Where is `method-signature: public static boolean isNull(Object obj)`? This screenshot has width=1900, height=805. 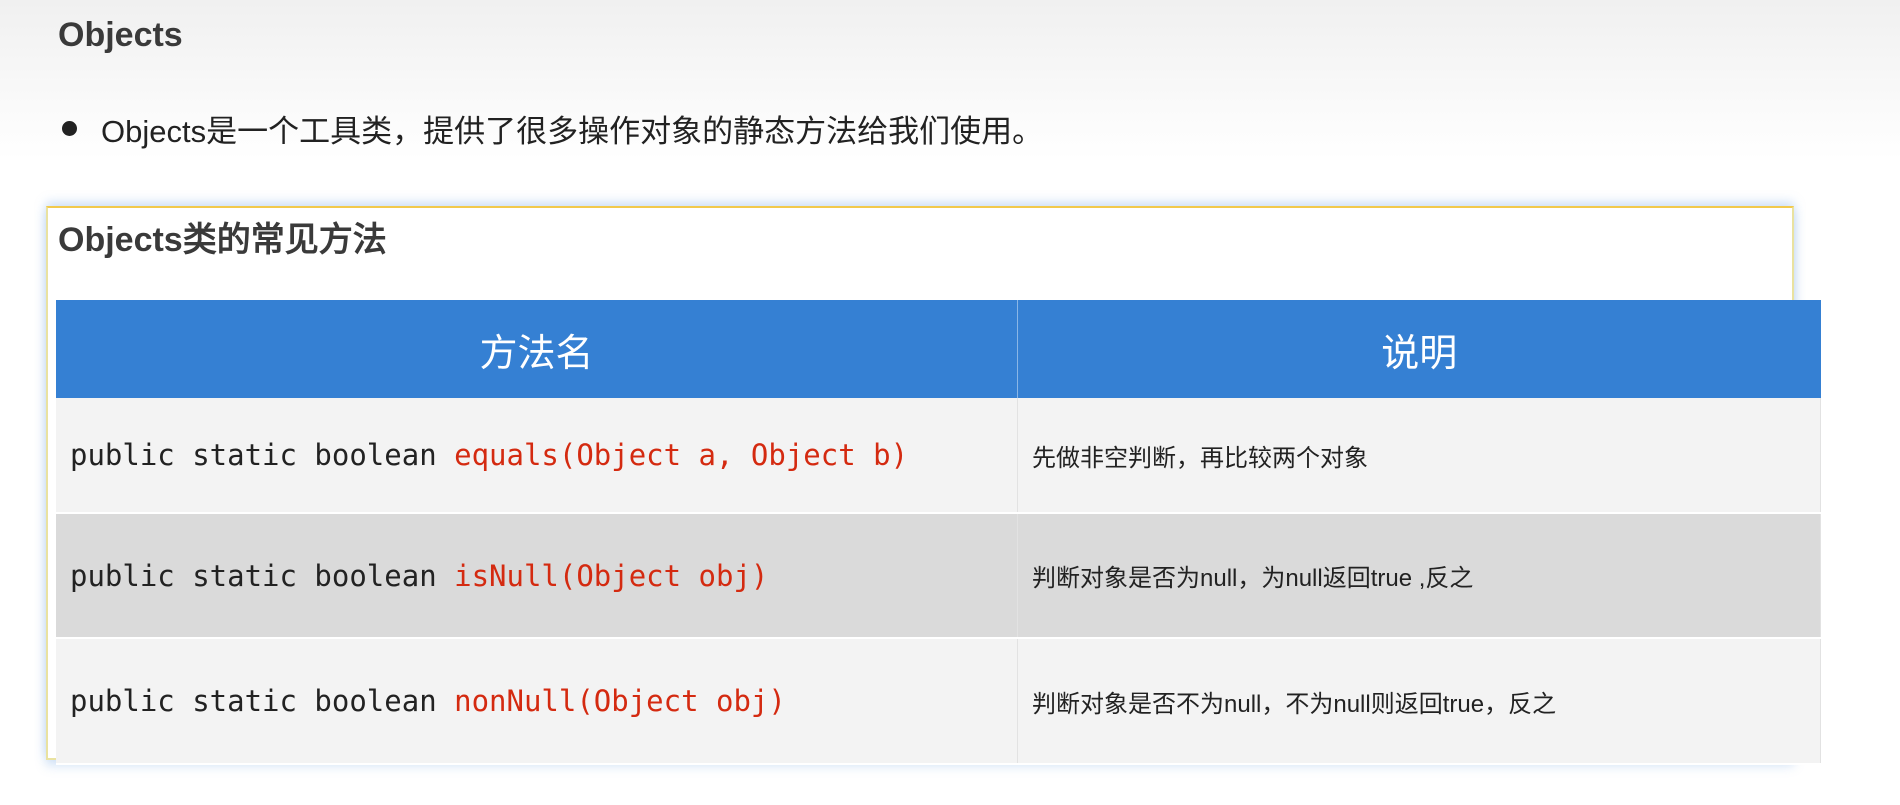 method-signature: public static boolean isNull(Object obj) is located at coordinates (537, 576).